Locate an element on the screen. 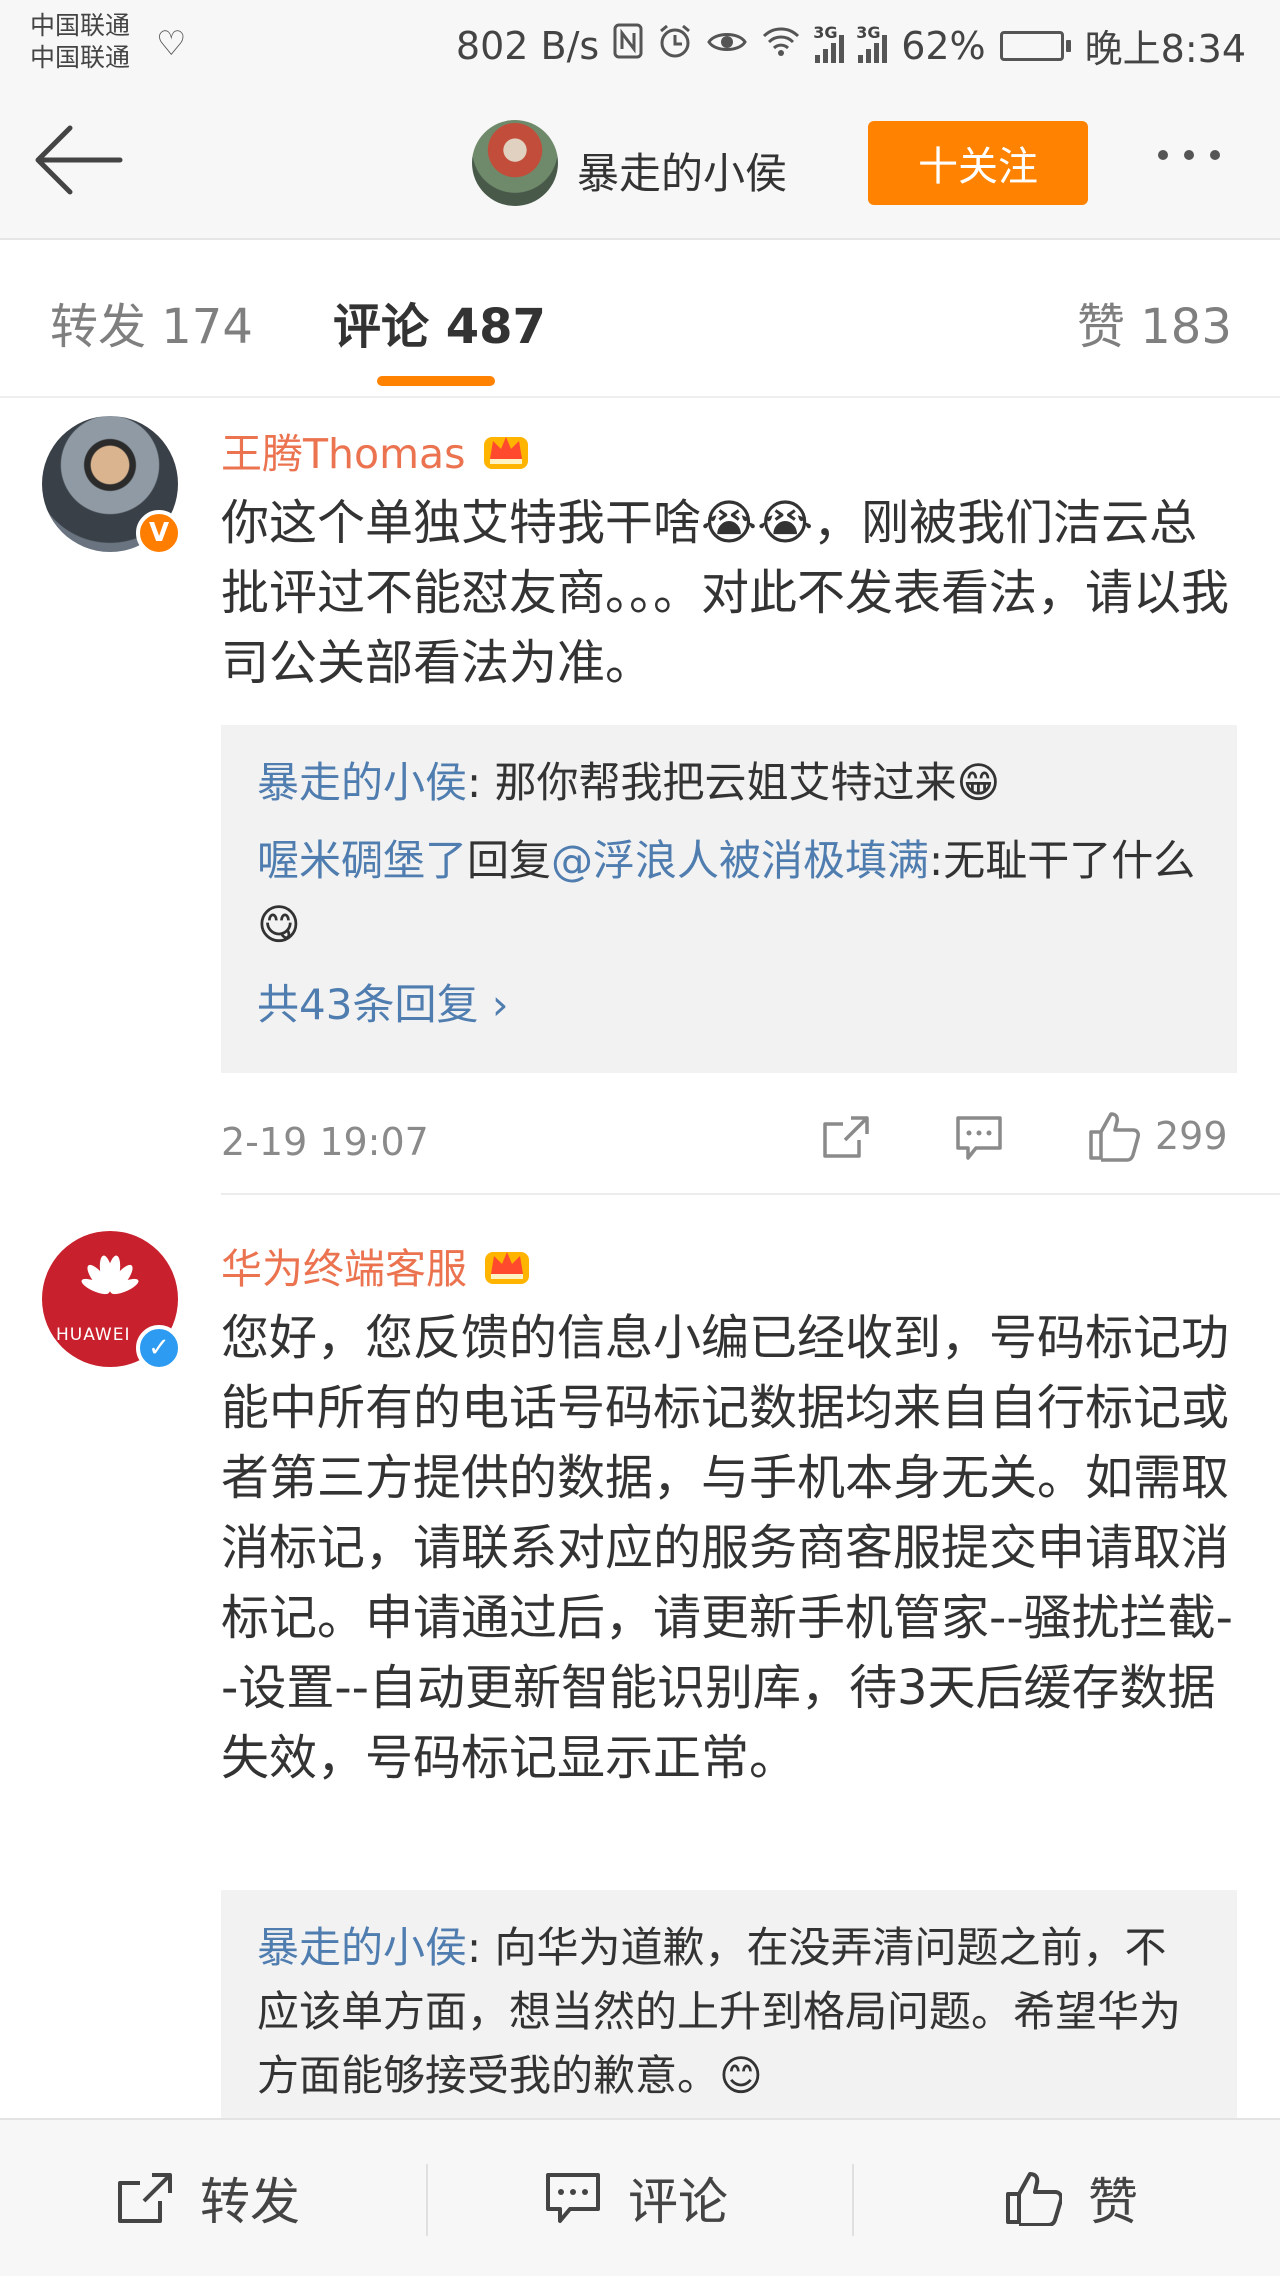 Image resolution: width=1280 pixels, height=2276 pixels. repost-icon is located at coordinates (145, 2198).